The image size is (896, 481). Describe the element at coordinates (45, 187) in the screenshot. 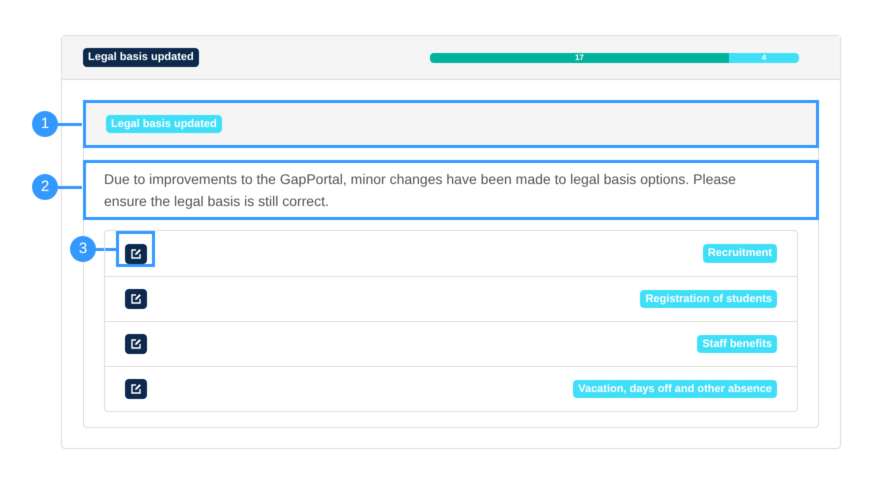

I see `callout-marker: 2` at that location.